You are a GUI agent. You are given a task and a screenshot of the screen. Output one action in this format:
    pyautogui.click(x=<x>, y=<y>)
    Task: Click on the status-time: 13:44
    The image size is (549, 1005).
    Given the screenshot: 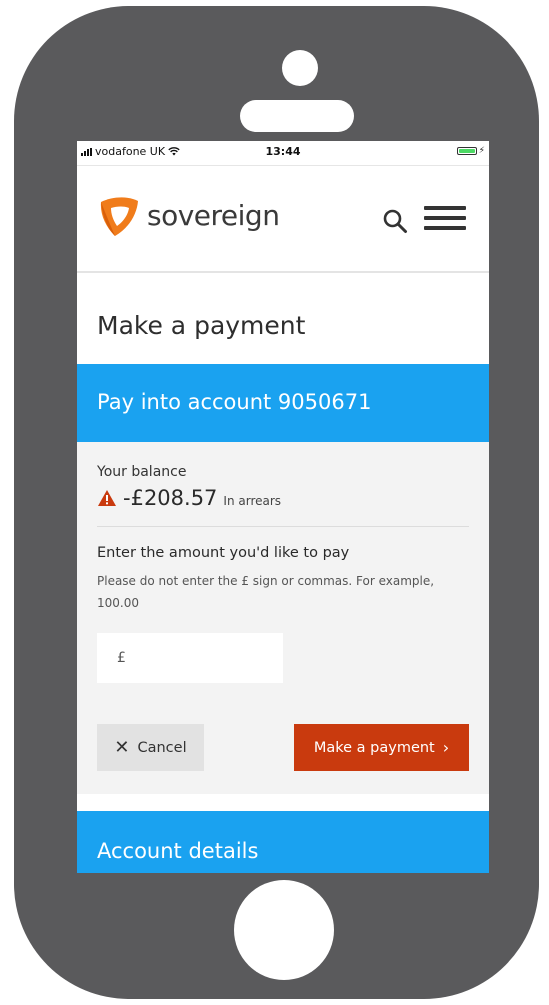 What is the action you would take?
    pyautogui.click(x=283, y=151)
    